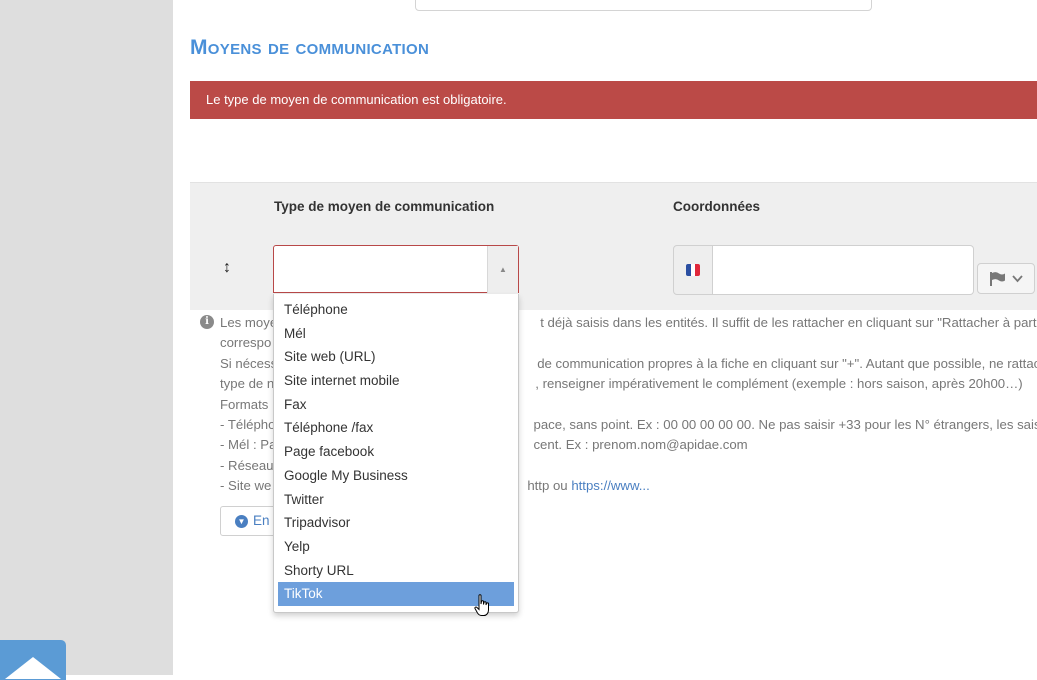  Describe the element at coordinates (396, 428) in the screenshot. I see `dropdown-option: Téléphone /fax` at that location.